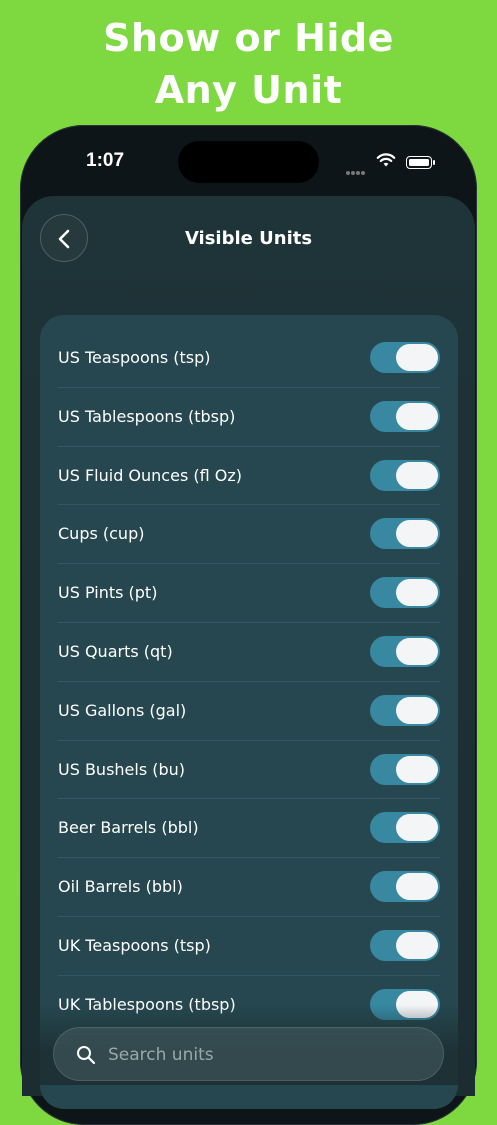 The width and height of the screenshot is (497, 1125). I want to click on unit-row: UK Teaspoons (tsp), so click(249, 946).